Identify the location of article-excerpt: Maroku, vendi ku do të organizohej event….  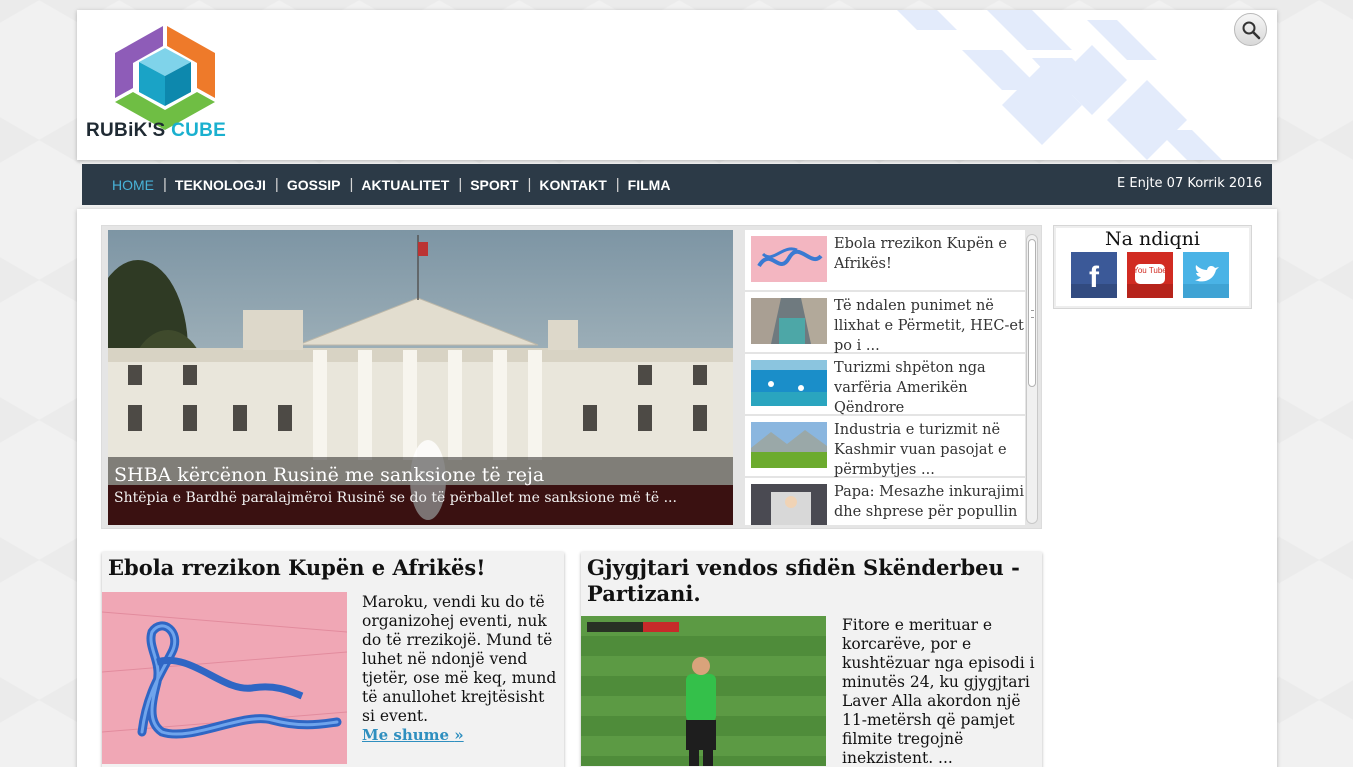
(462, 669).